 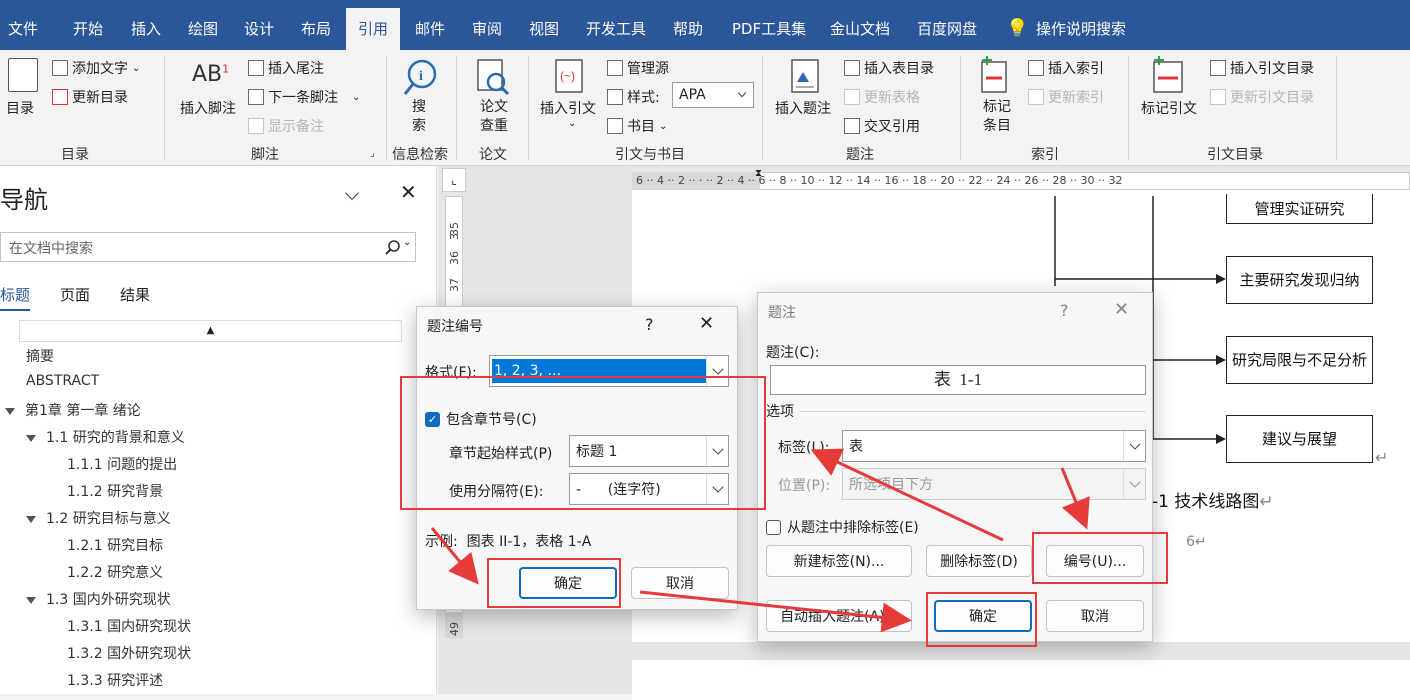 What do you see at coordinates (1100, 558) in the screenshot?
I see `highlight-box` at bounding box center [1100, 558].